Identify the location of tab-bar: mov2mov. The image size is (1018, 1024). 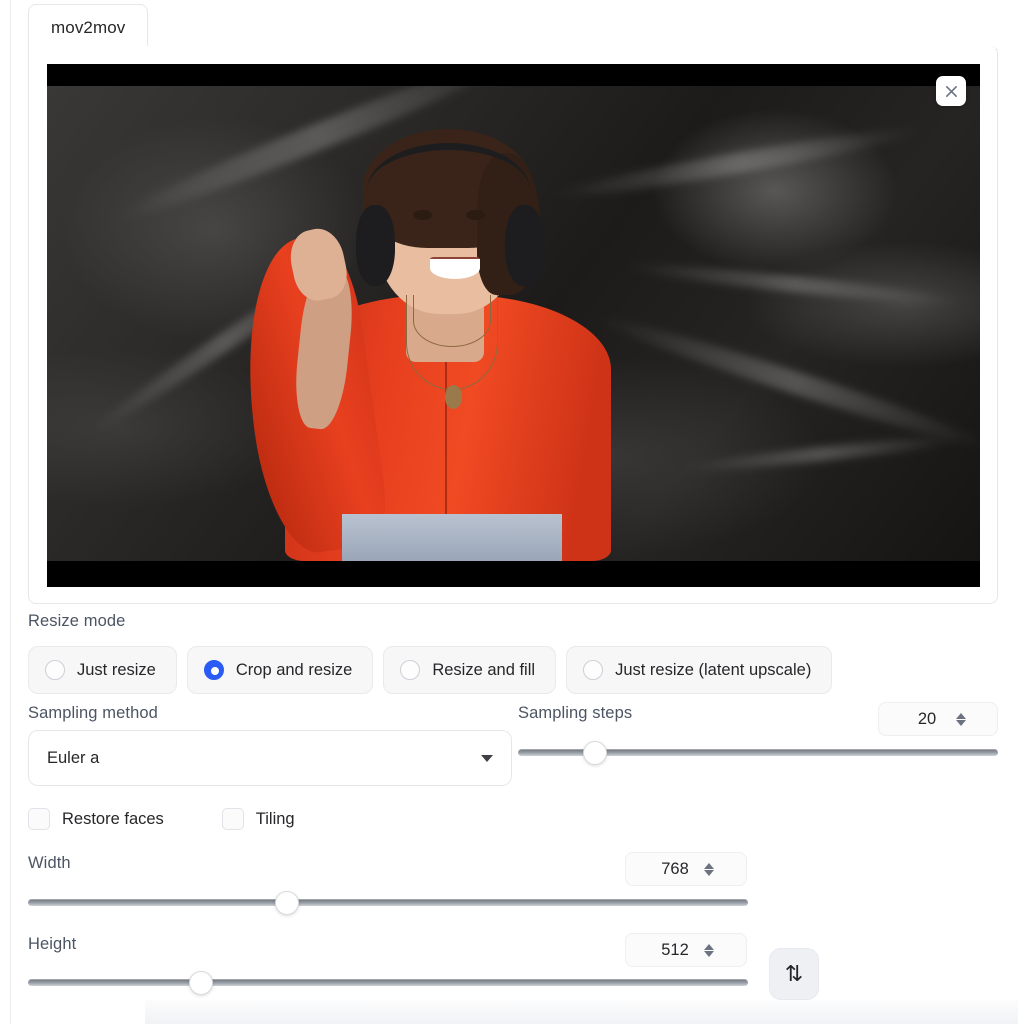
(513, 27).